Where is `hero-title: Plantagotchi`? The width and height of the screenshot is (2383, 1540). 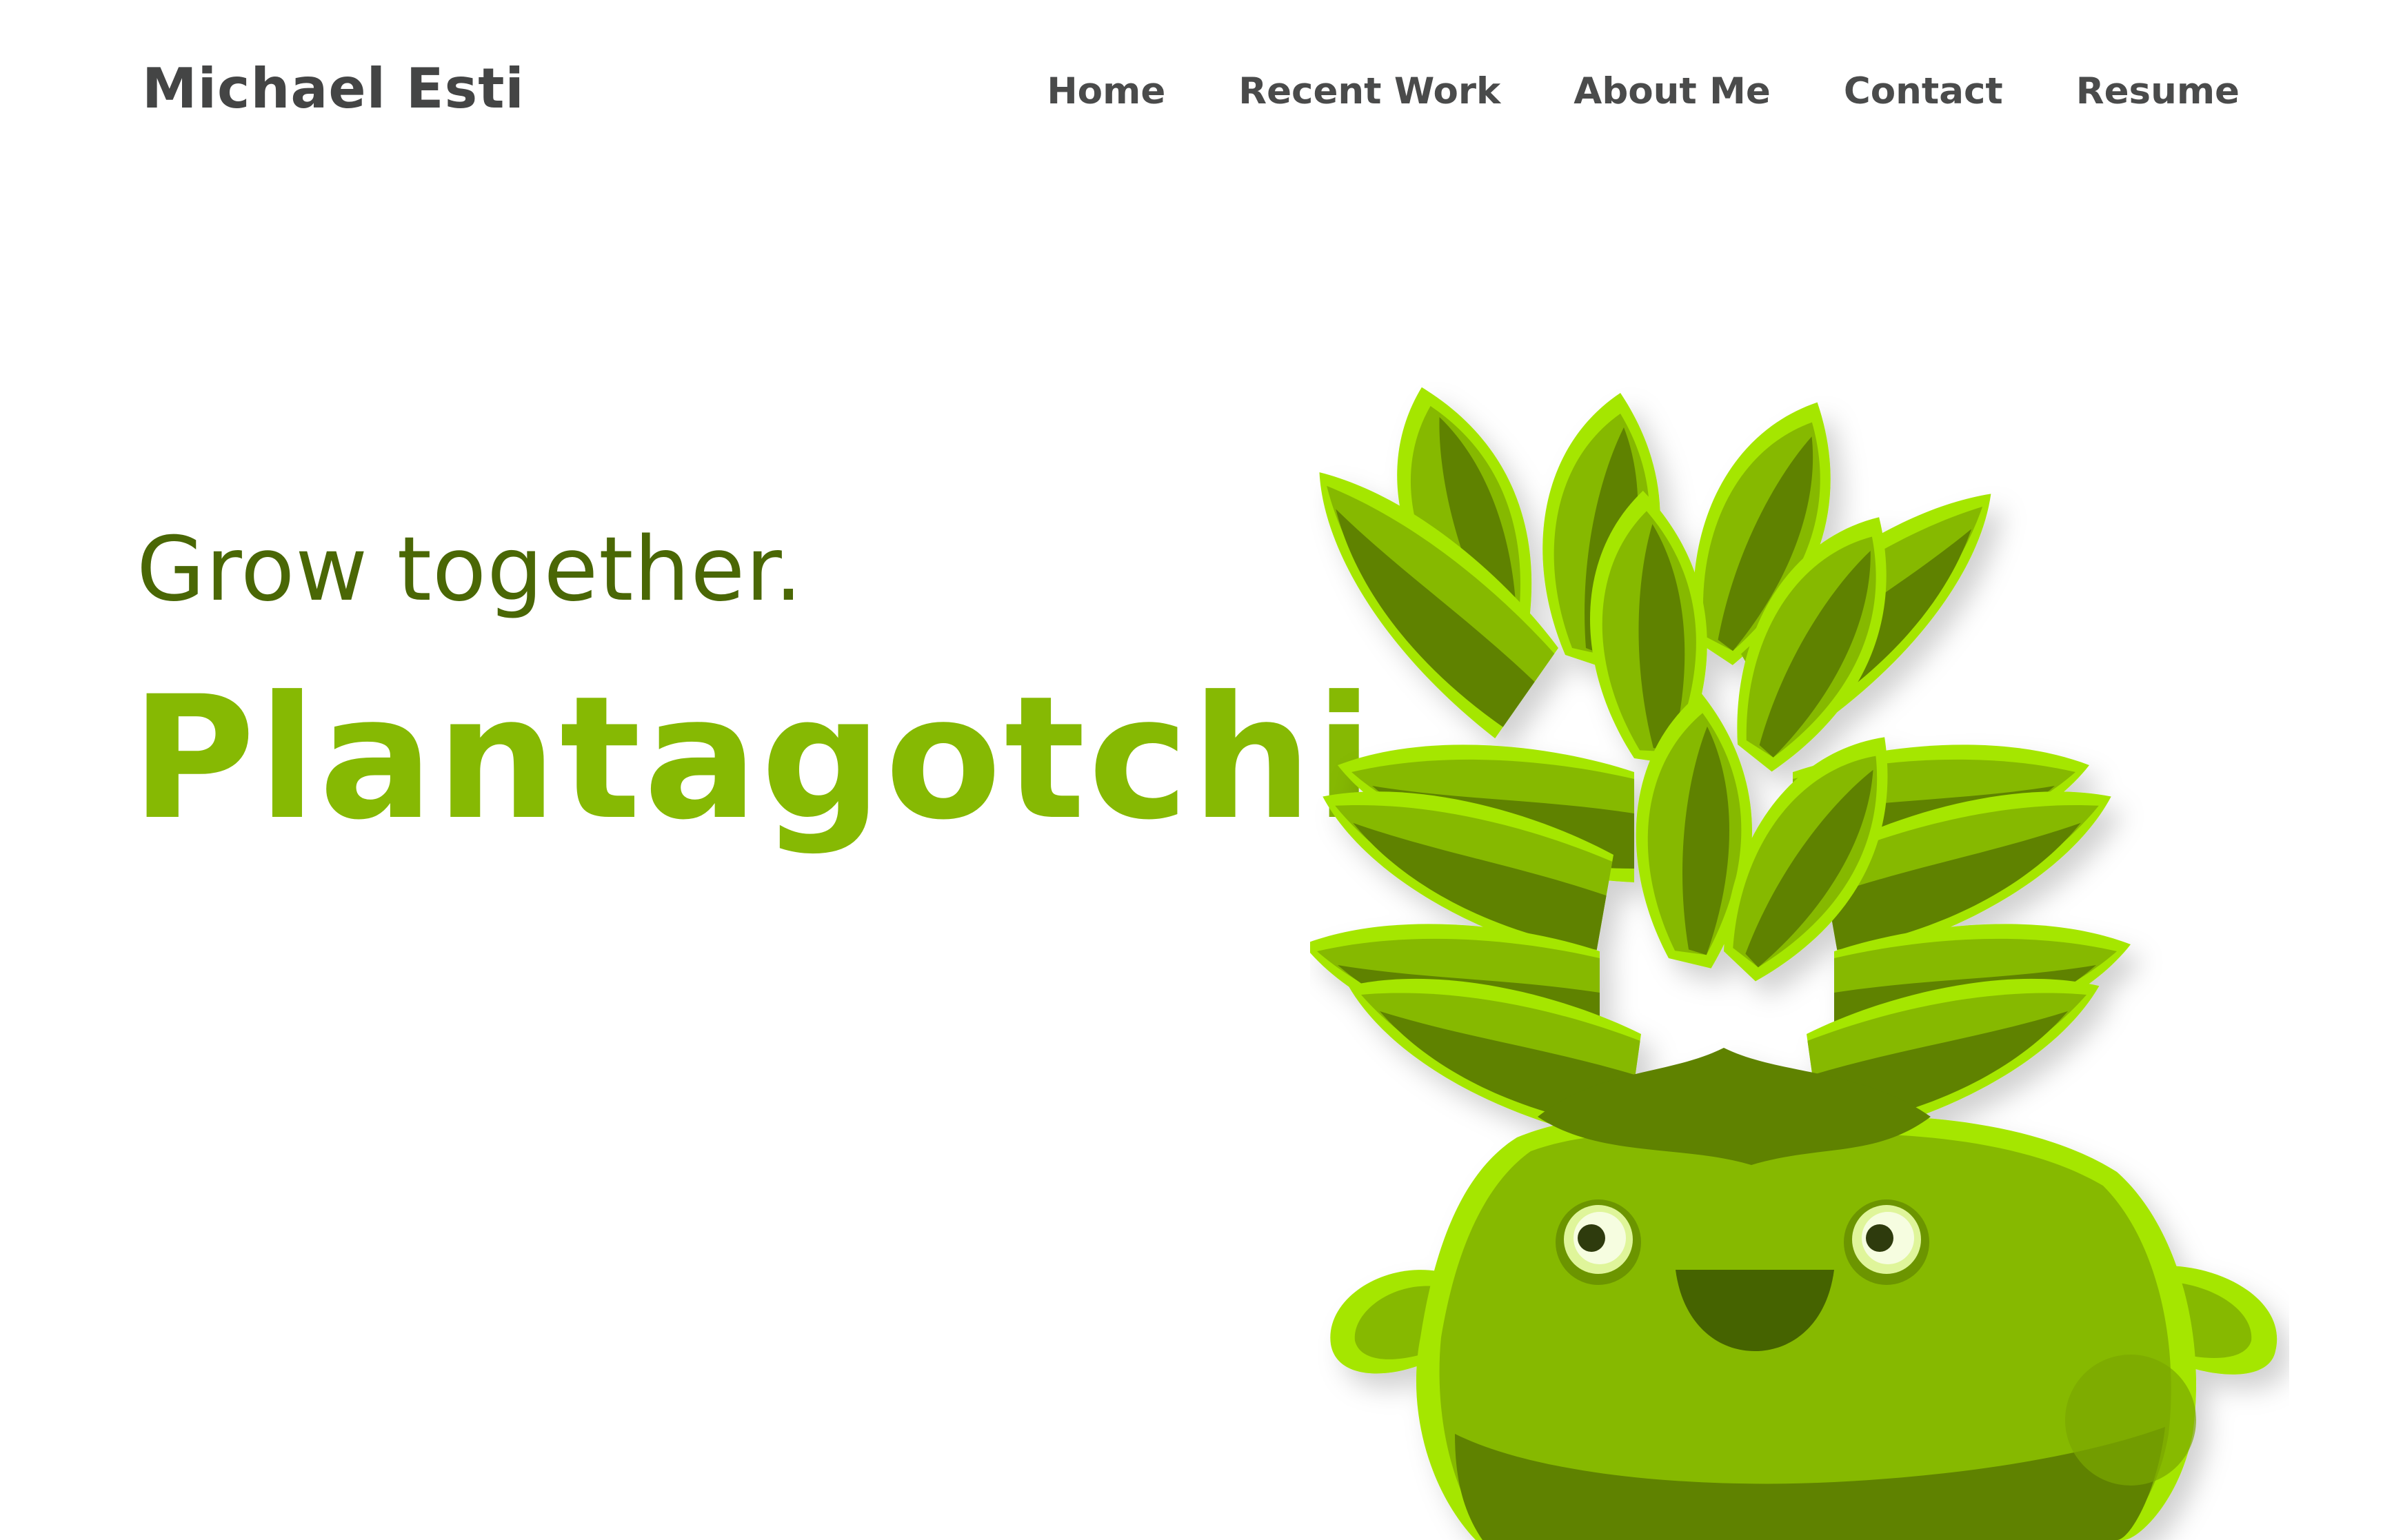 hero-title: Plantagotchi is located at coordinates (753, 759).